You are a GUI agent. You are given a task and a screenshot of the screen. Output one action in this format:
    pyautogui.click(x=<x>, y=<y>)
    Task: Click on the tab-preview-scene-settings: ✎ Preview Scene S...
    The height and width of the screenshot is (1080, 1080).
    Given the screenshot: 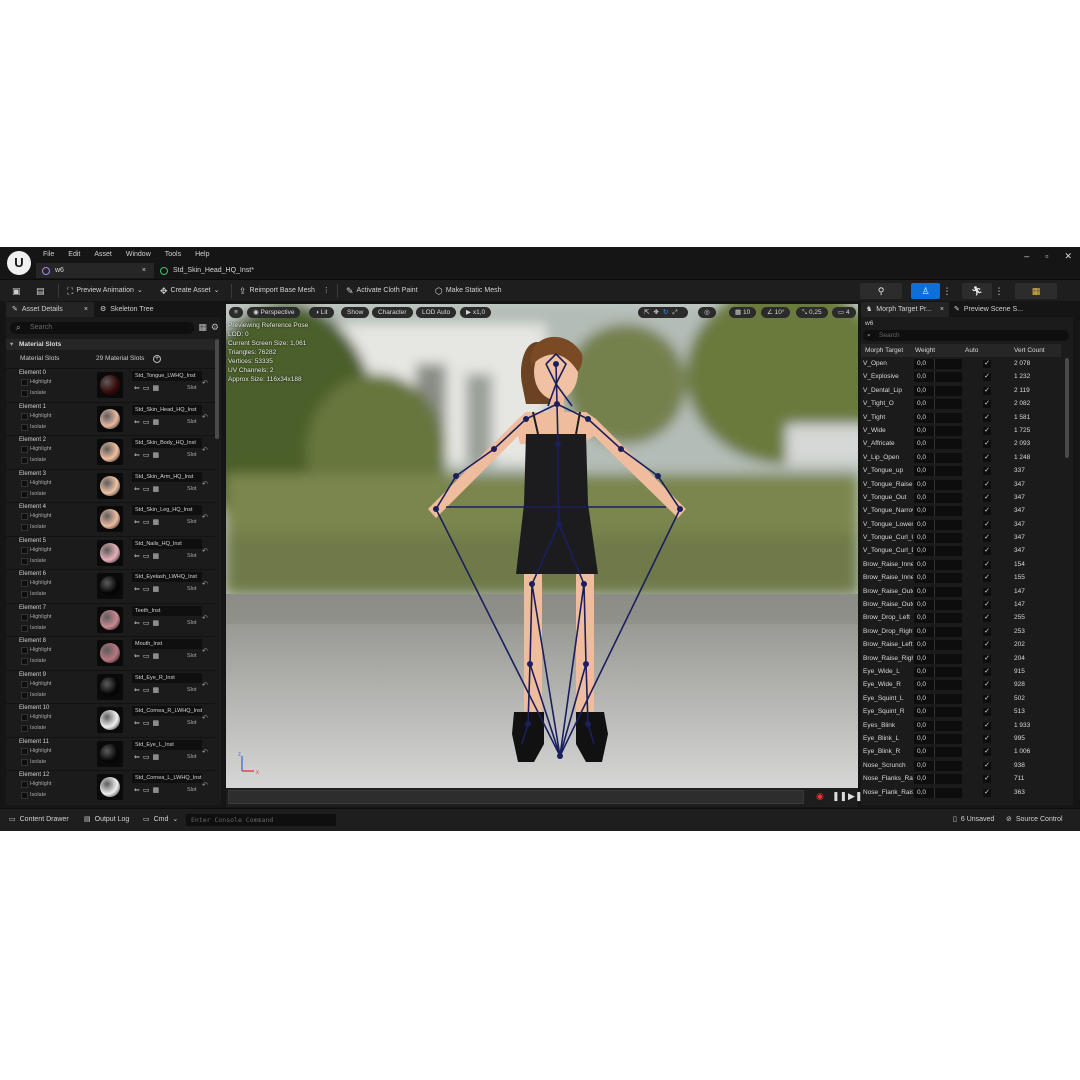 What is the action you would take?
    pyautogui.click(x=988, y=309)
    